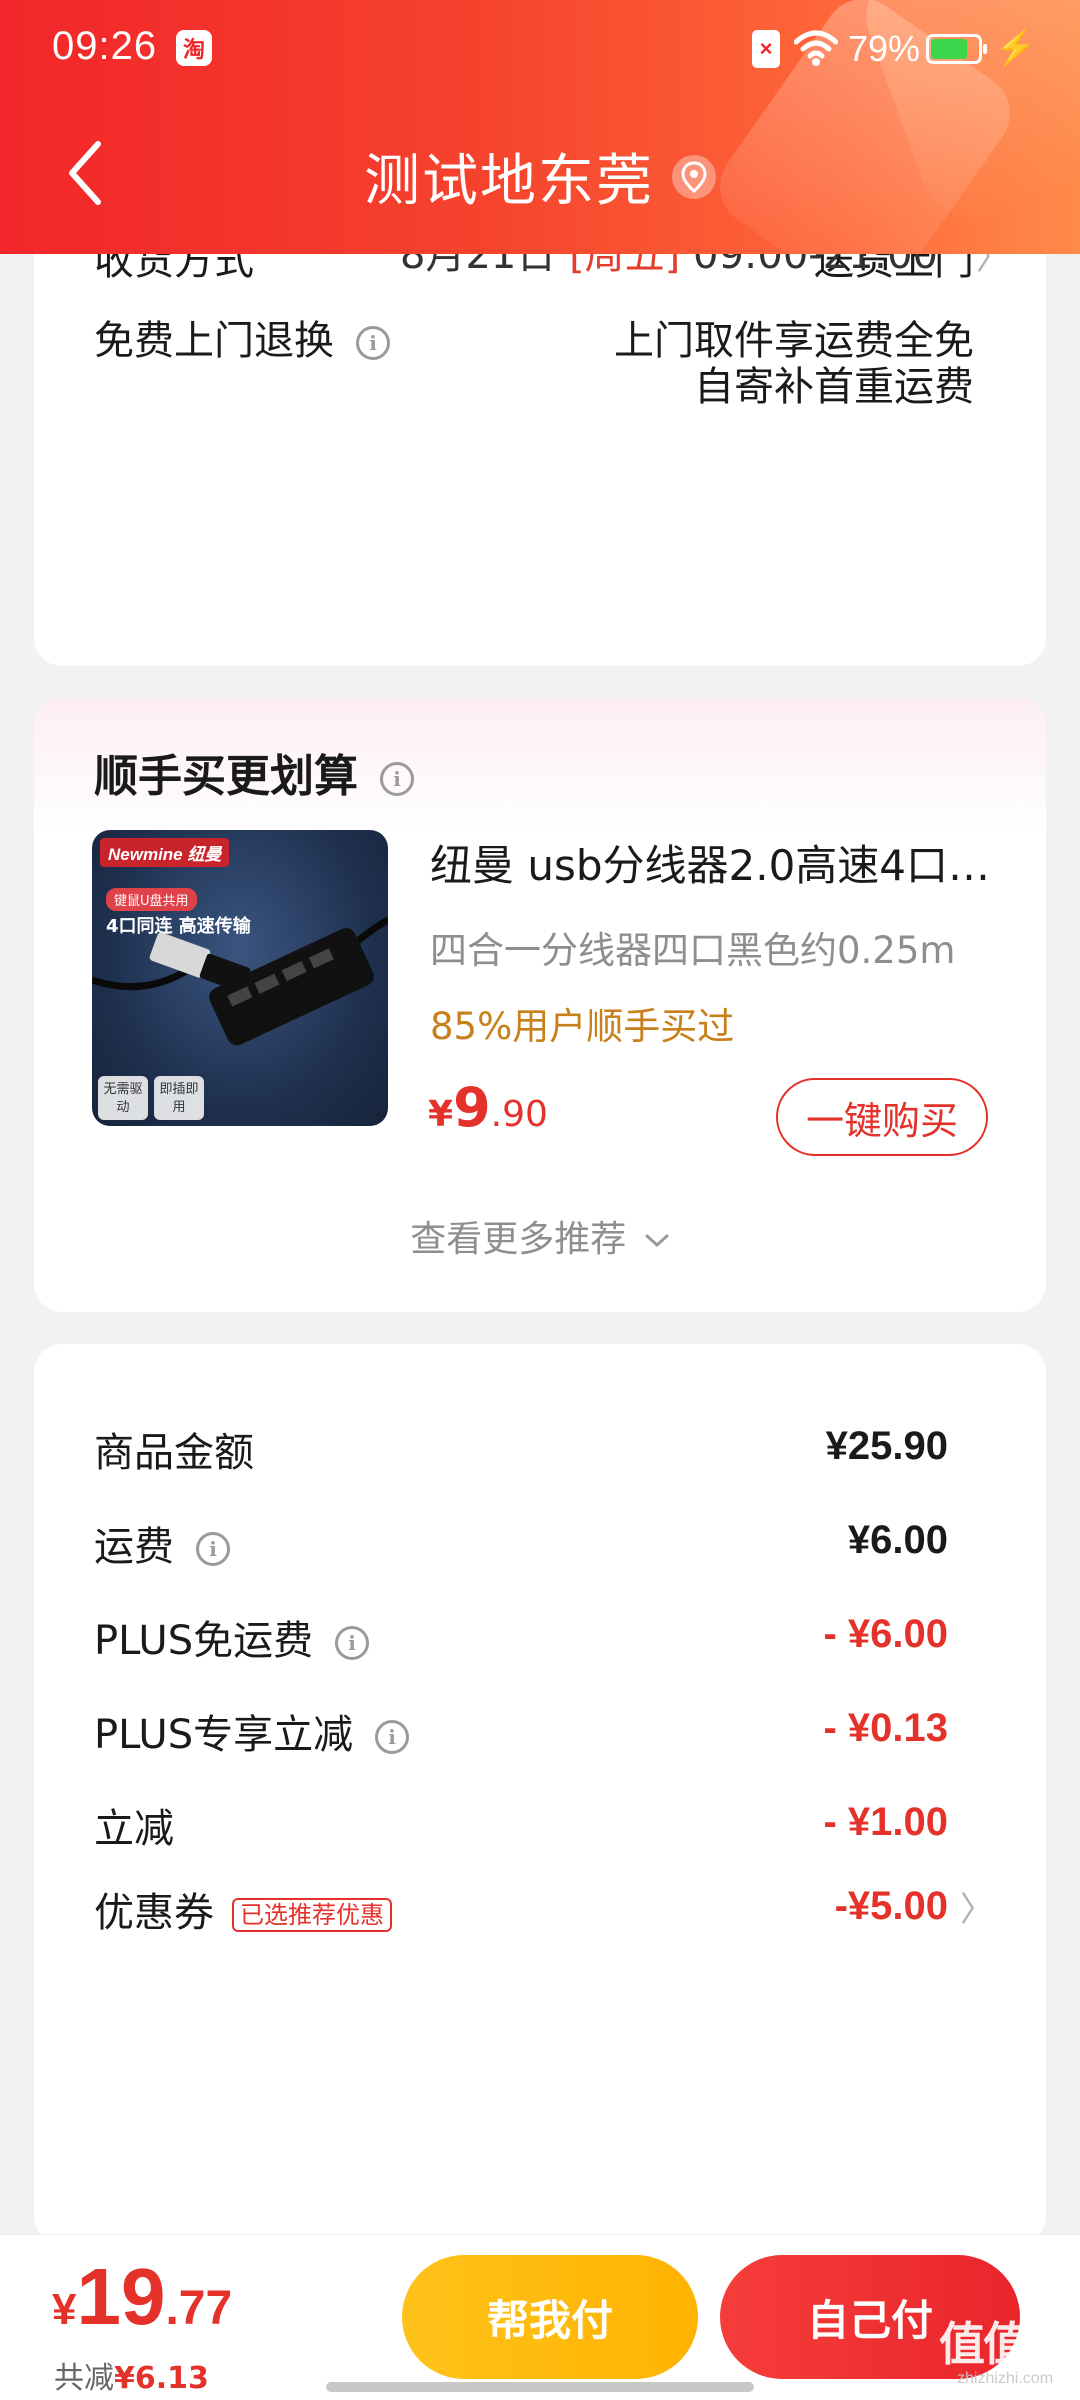 This screenshot has width=1080, height=2400. I want to click on free-return-line2: 自寄补首重运费, so click(834, 387).